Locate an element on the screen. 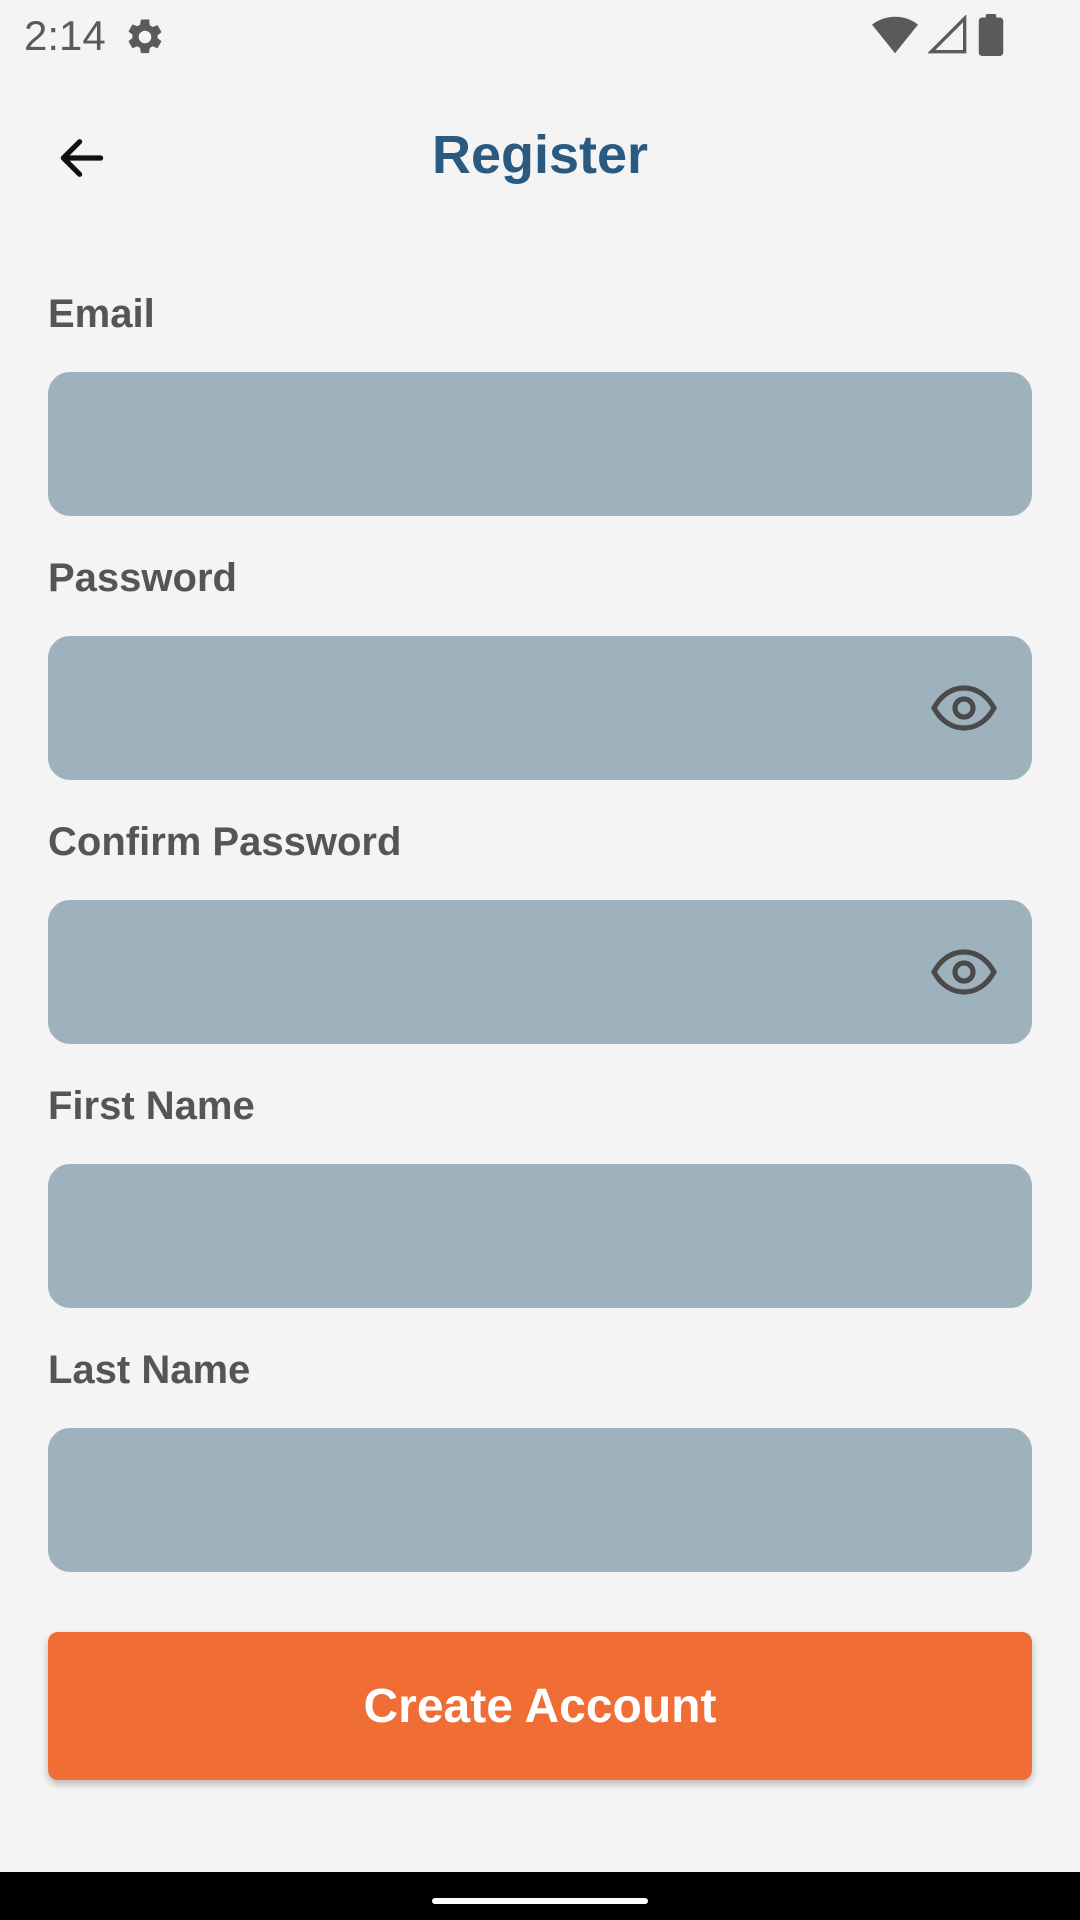 This screenshot has width=1080, height=1920. status-bar: 2:14 is located at coordinates (540, 37).